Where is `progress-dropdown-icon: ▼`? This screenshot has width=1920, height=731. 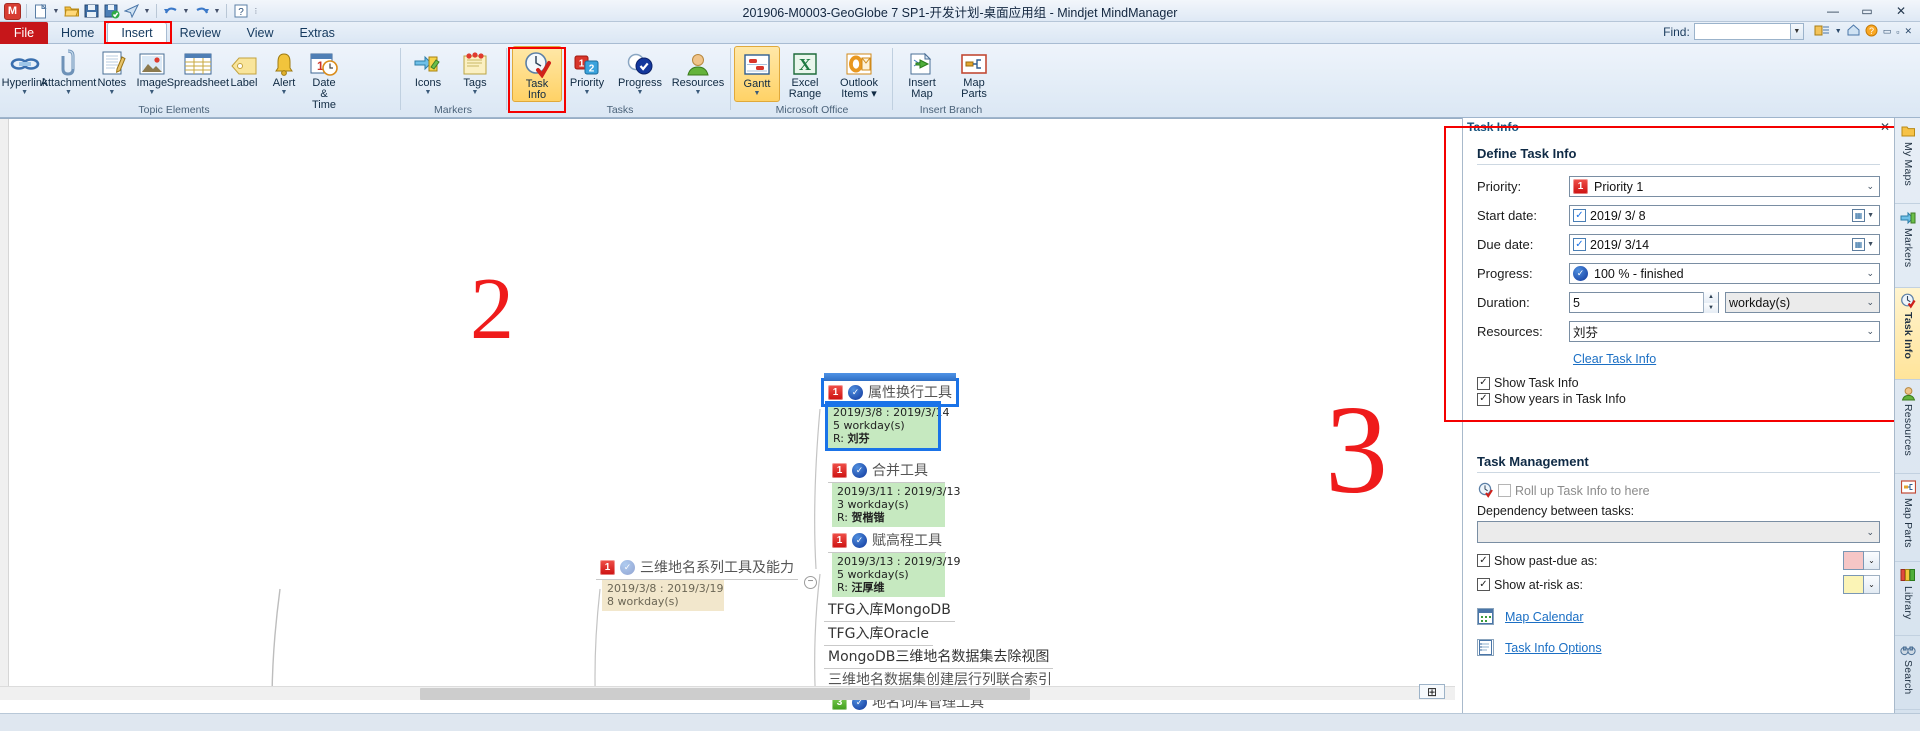
progress-dropdown-icon: ▼ is located at coordinates (640, 93).